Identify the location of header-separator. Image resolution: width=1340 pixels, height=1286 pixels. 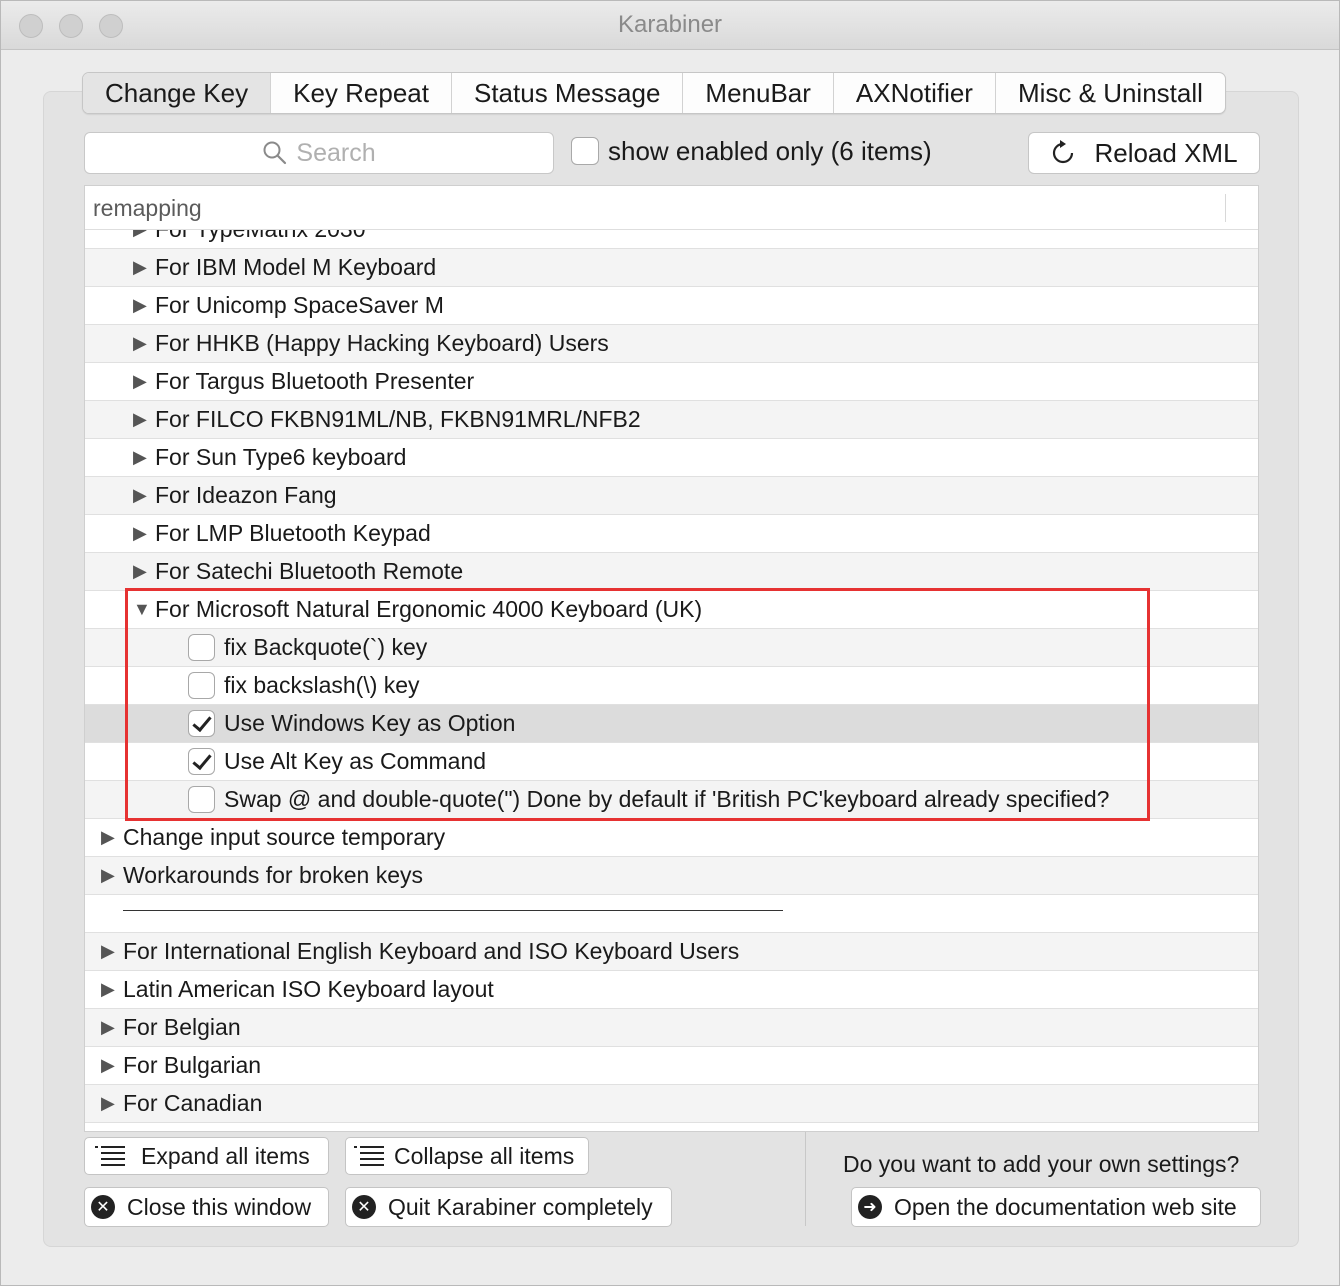
(1225, 208).